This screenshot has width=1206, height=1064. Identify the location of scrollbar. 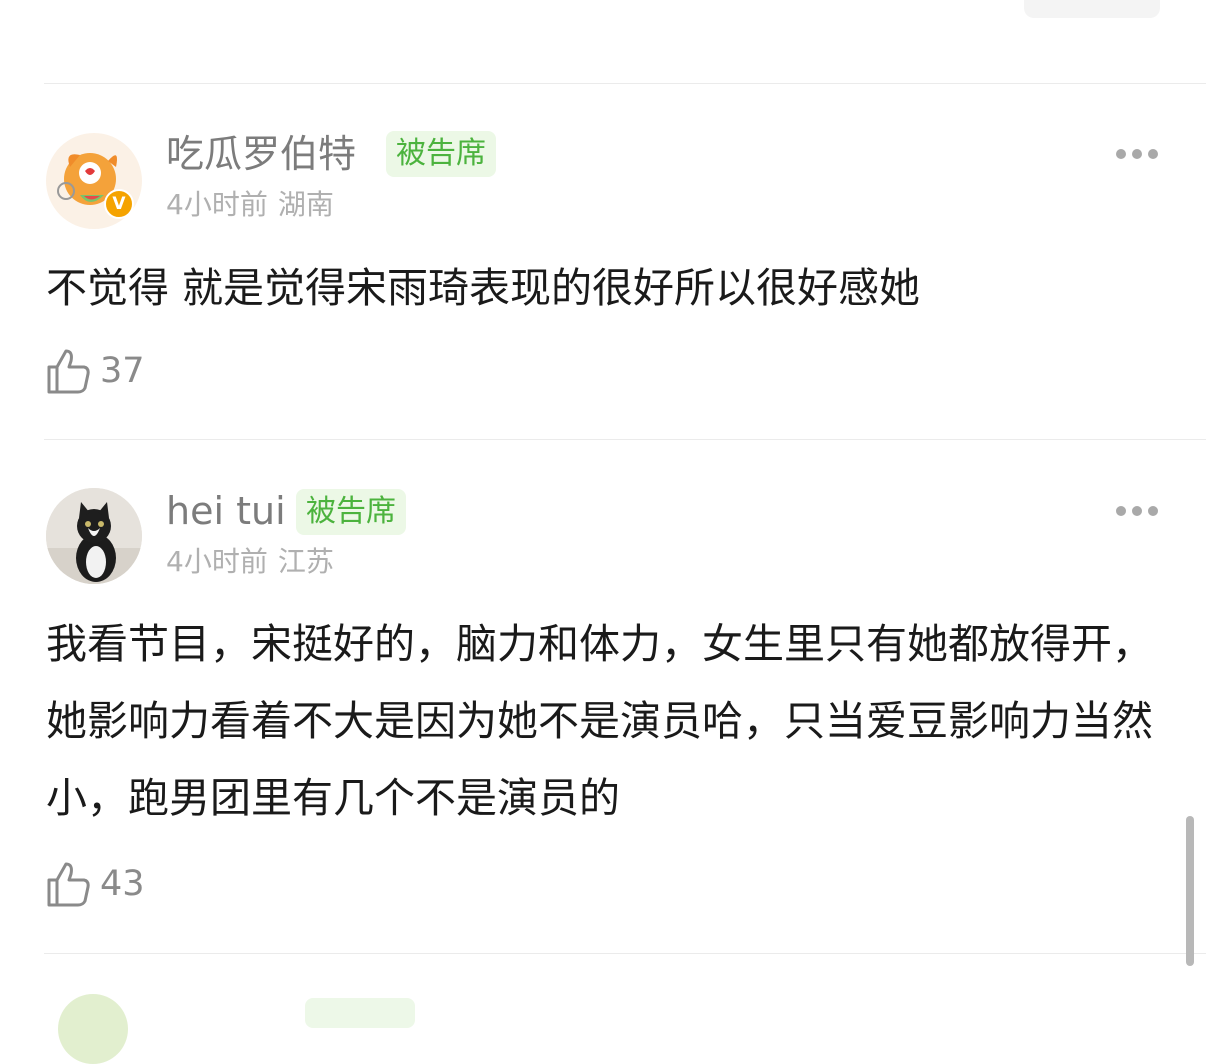
(1190, 891).